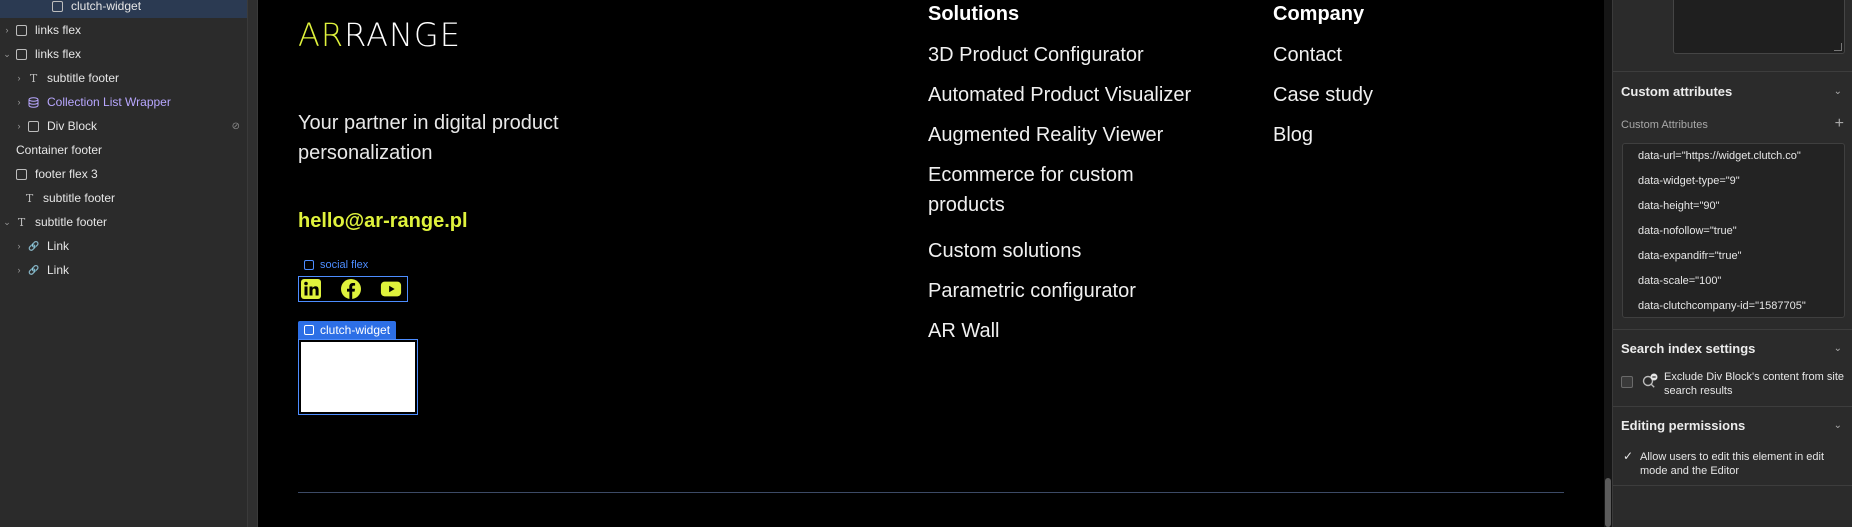 Image resolution: width=1852 pixels, height=527 pixels. What do you see at coordinates (123, 222) in the screenshot?
I see `navigator-item: ⌄ Tsubtitle footer` at bounding box center [123, 222].